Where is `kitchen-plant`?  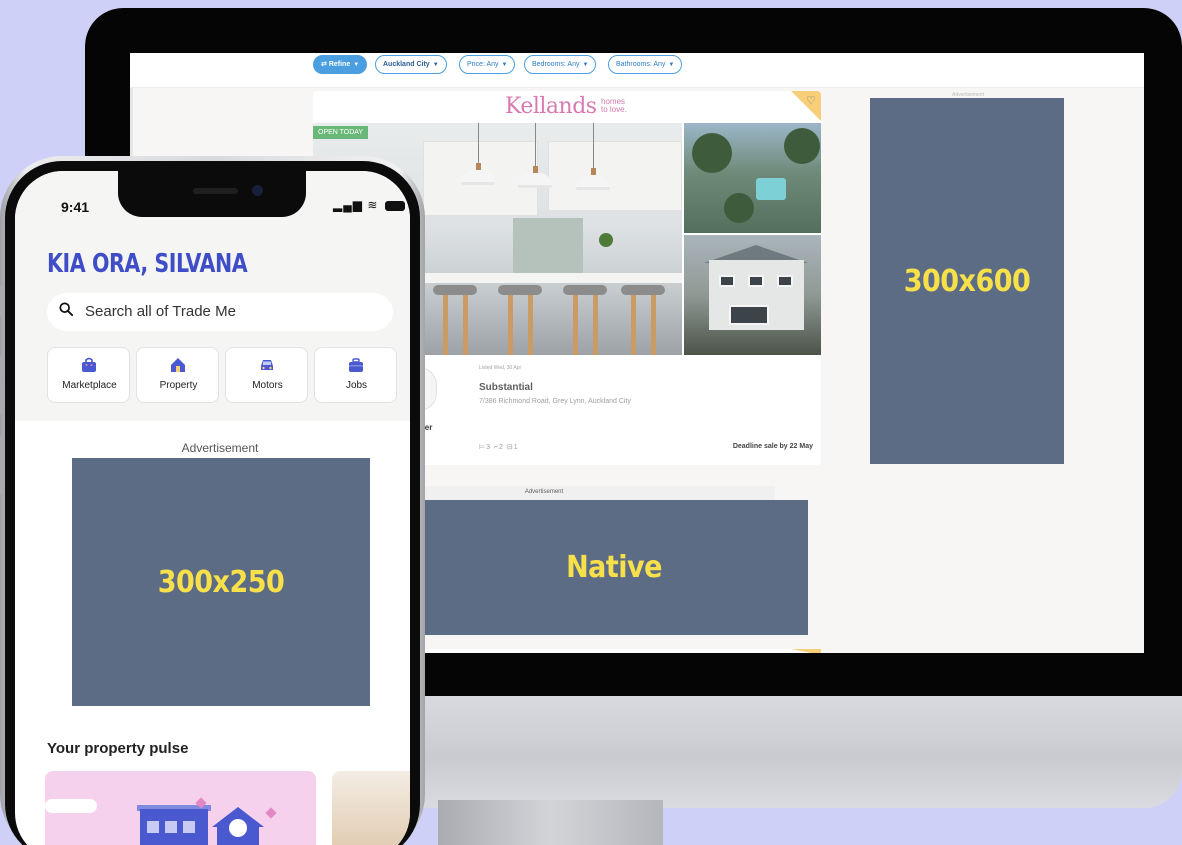
kitchen-plant is located at coordinates (606, 240).